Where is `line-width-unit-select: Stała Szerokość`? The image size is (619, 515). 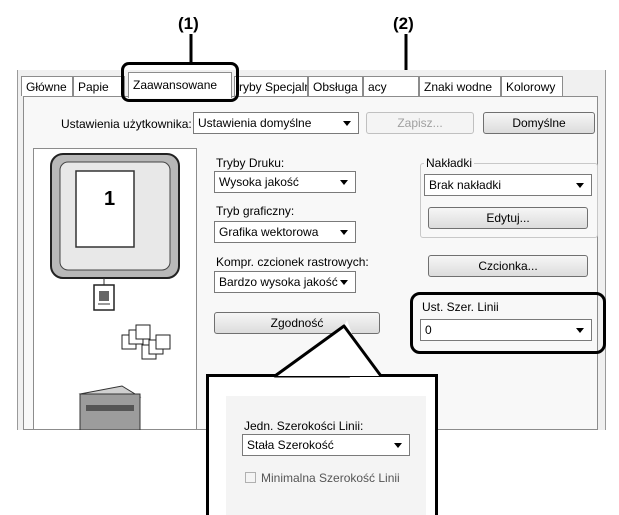
line-width-unit-select: Stała Szerokość is located at coordinates (326, 445).